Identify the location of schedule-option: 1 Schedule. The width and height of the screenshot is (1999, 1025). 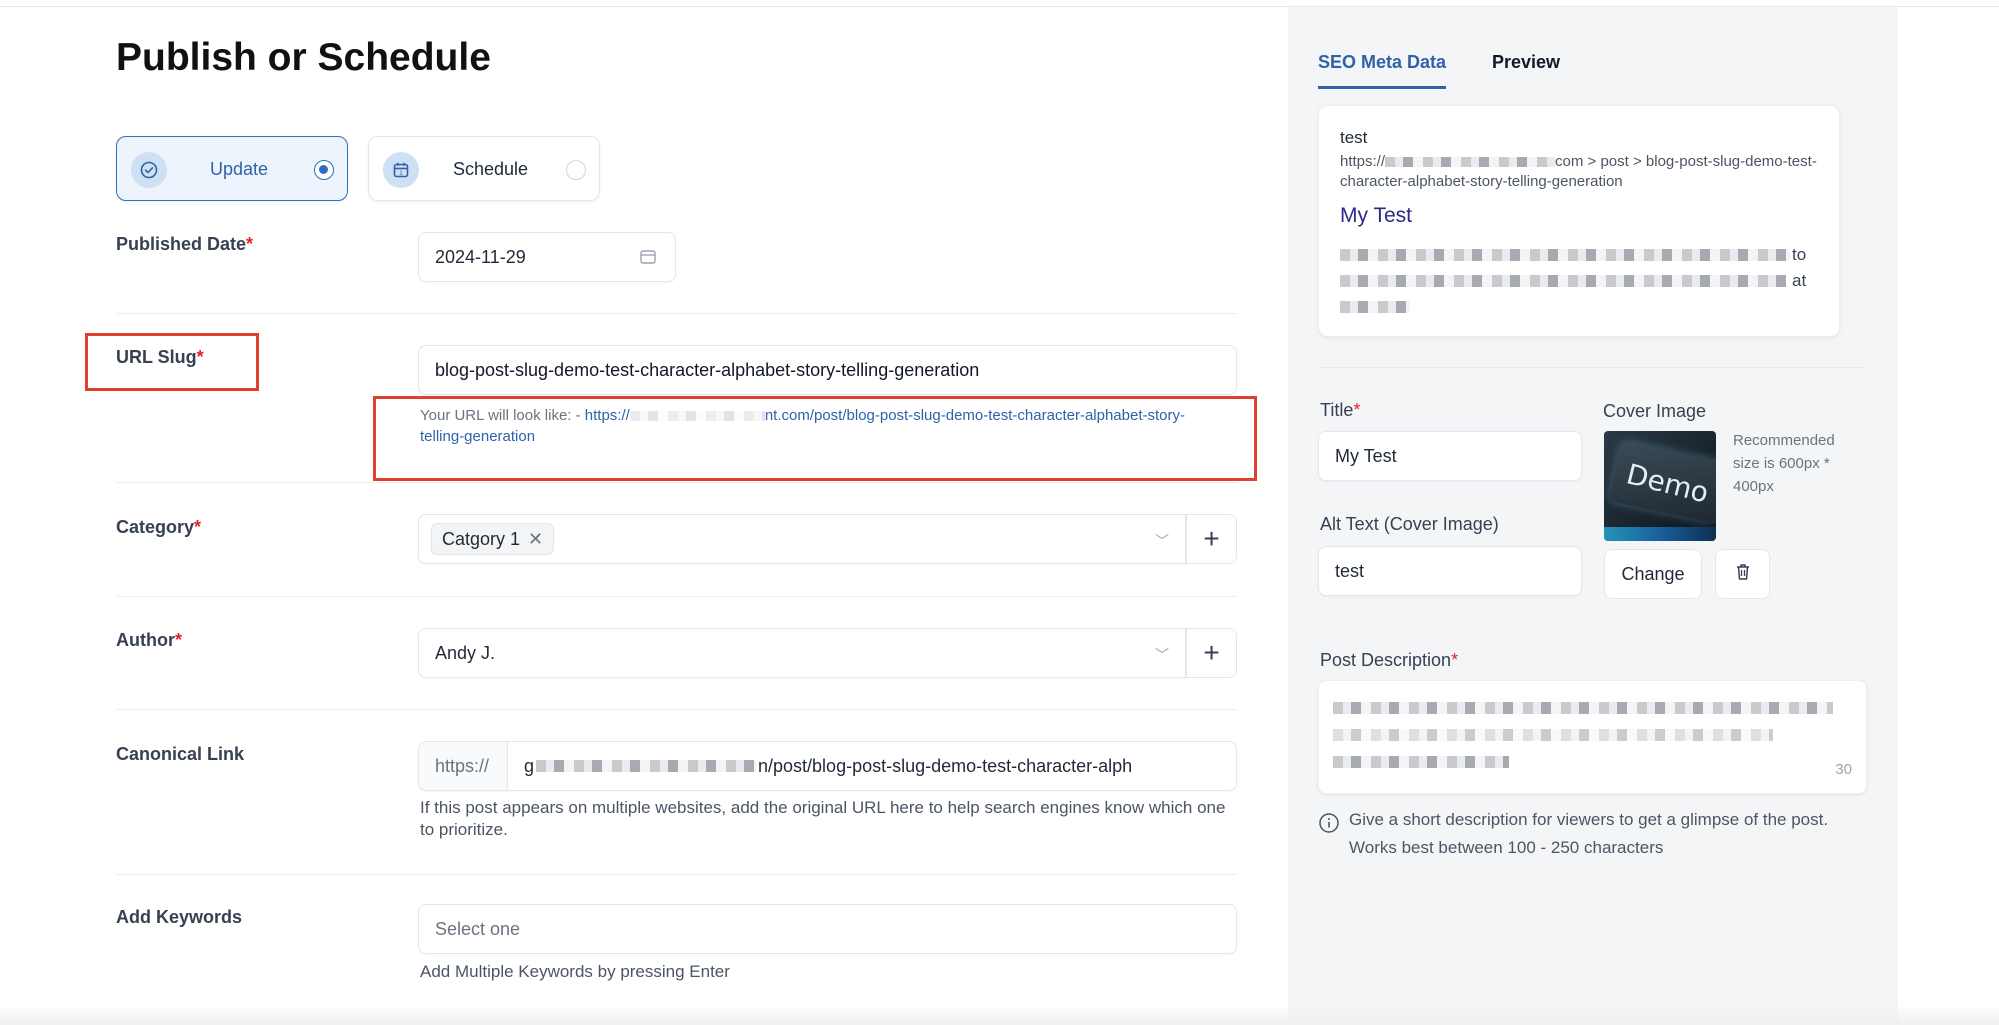
(484, 168).